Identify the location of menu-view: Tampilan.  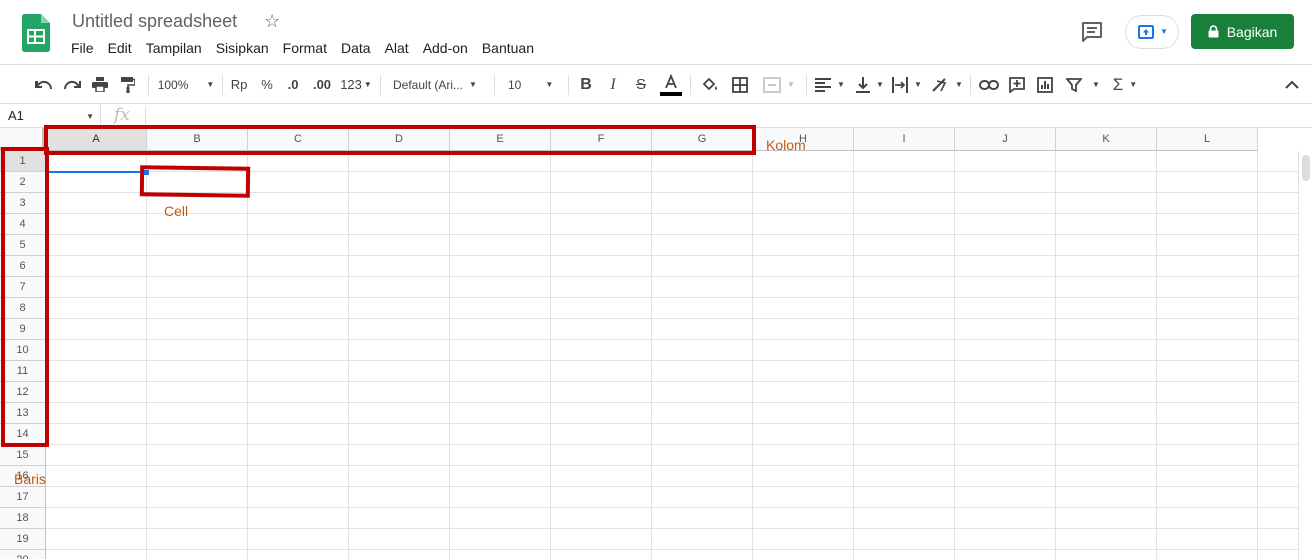
(174, 48).